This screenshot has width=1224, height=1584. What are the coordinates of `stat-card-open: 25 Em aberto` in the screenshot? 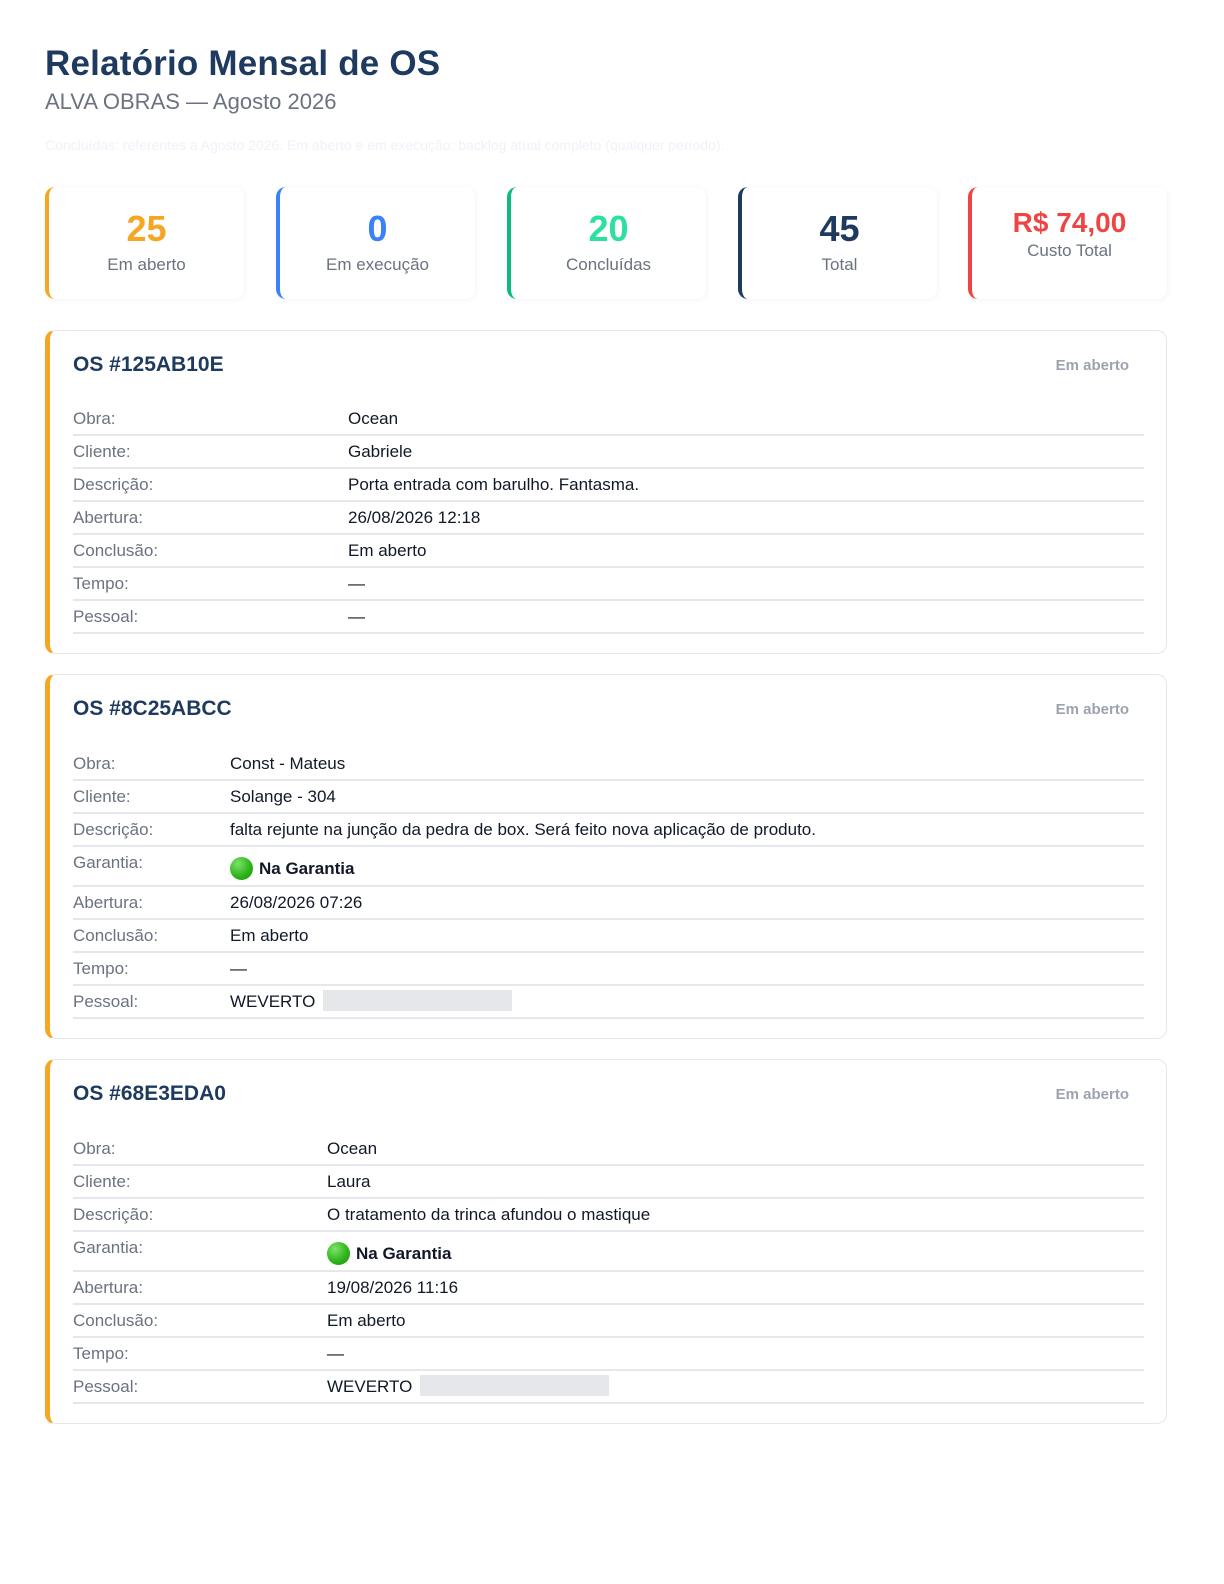 It's located at (144, 243).